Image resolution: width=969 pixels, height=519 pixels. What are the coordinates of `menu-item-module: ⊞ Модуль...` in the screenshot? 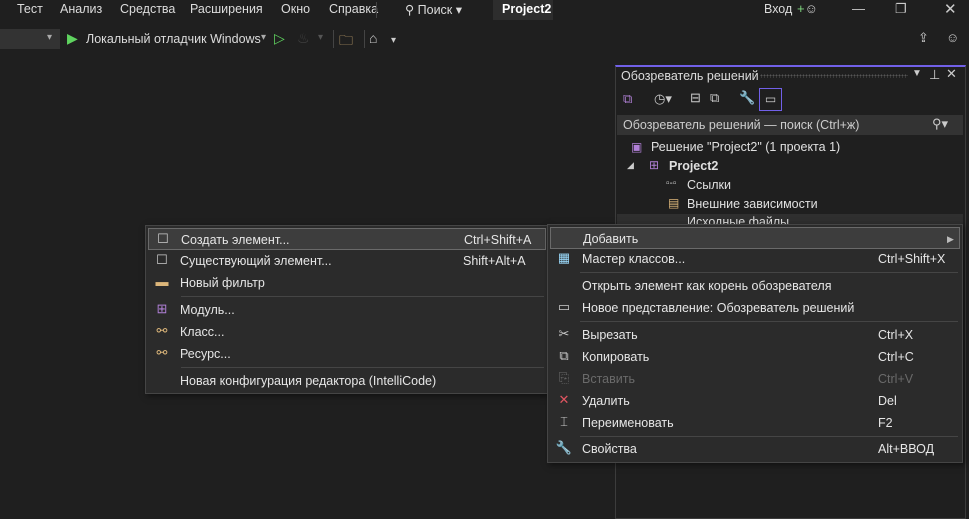 It's located at (347, 310).